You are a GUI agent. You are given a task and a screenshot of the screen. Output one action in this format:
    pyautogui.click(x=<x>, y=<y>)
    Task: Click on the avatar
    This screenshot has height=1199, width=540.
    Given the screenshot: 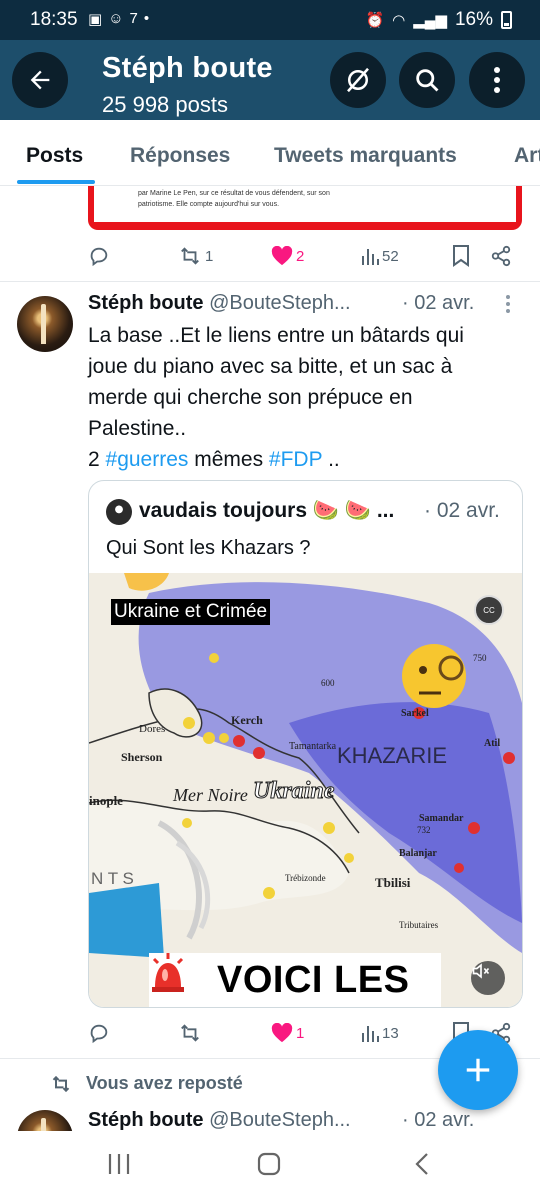 What is the action you would take?
    pyautogui.click(x=45, y=324)
    